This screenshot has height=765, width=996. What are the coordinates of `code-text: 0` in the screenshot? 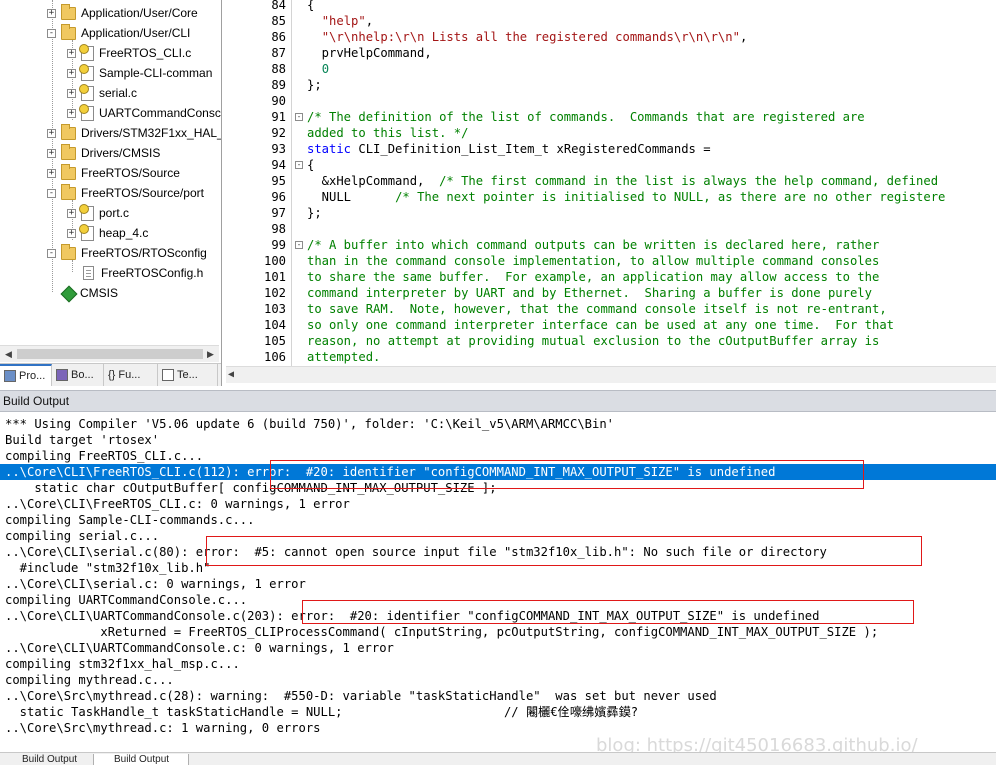 It's located at (318, 69).